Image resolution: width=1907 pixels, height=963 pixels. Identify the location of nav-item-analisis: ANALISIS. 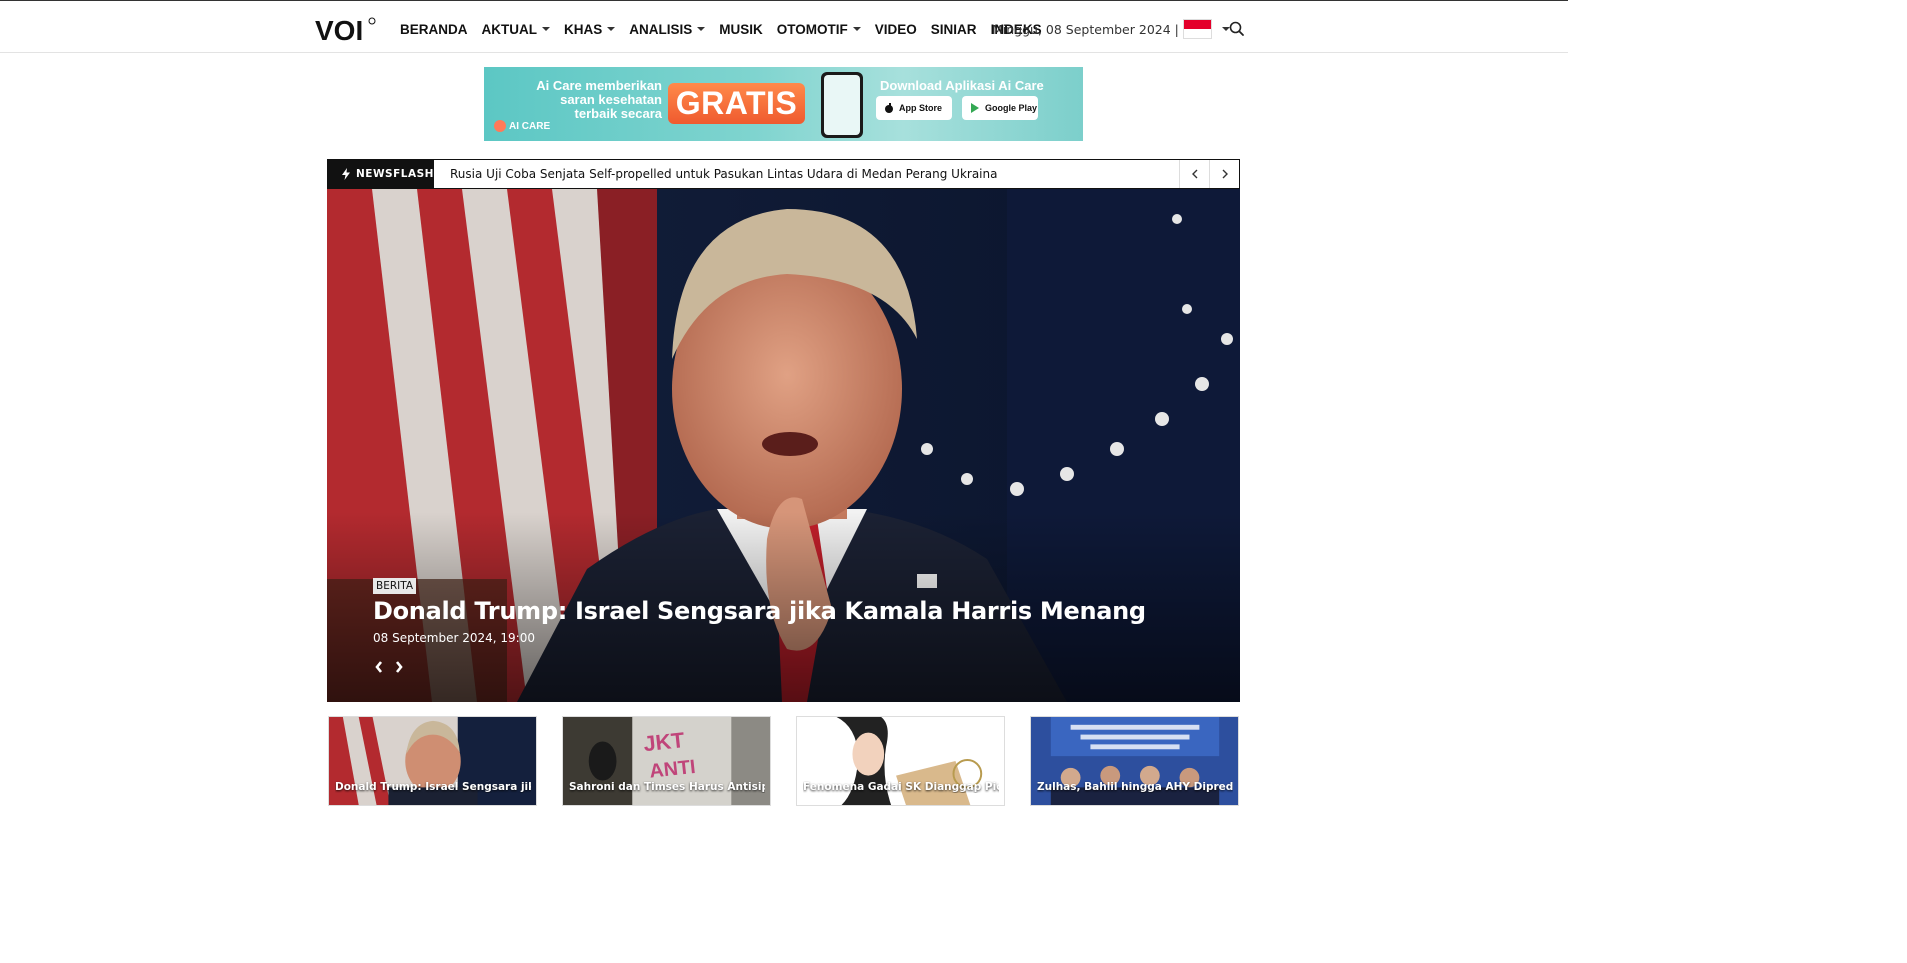
(667, 29).